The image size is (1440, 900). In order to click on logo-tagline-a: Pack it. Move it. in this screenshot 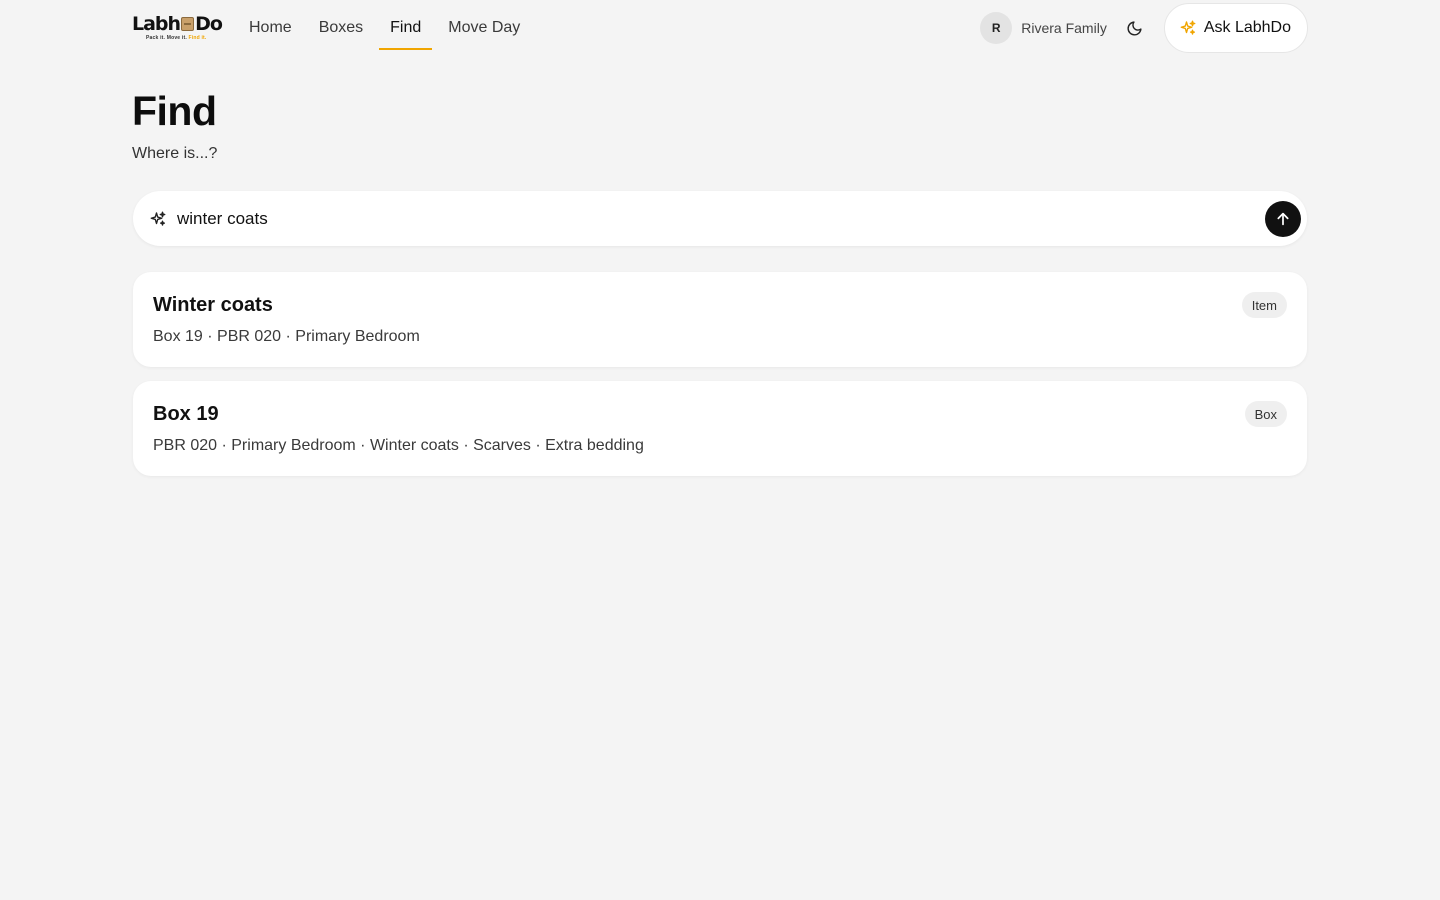, I will do `click(166, 37)`.